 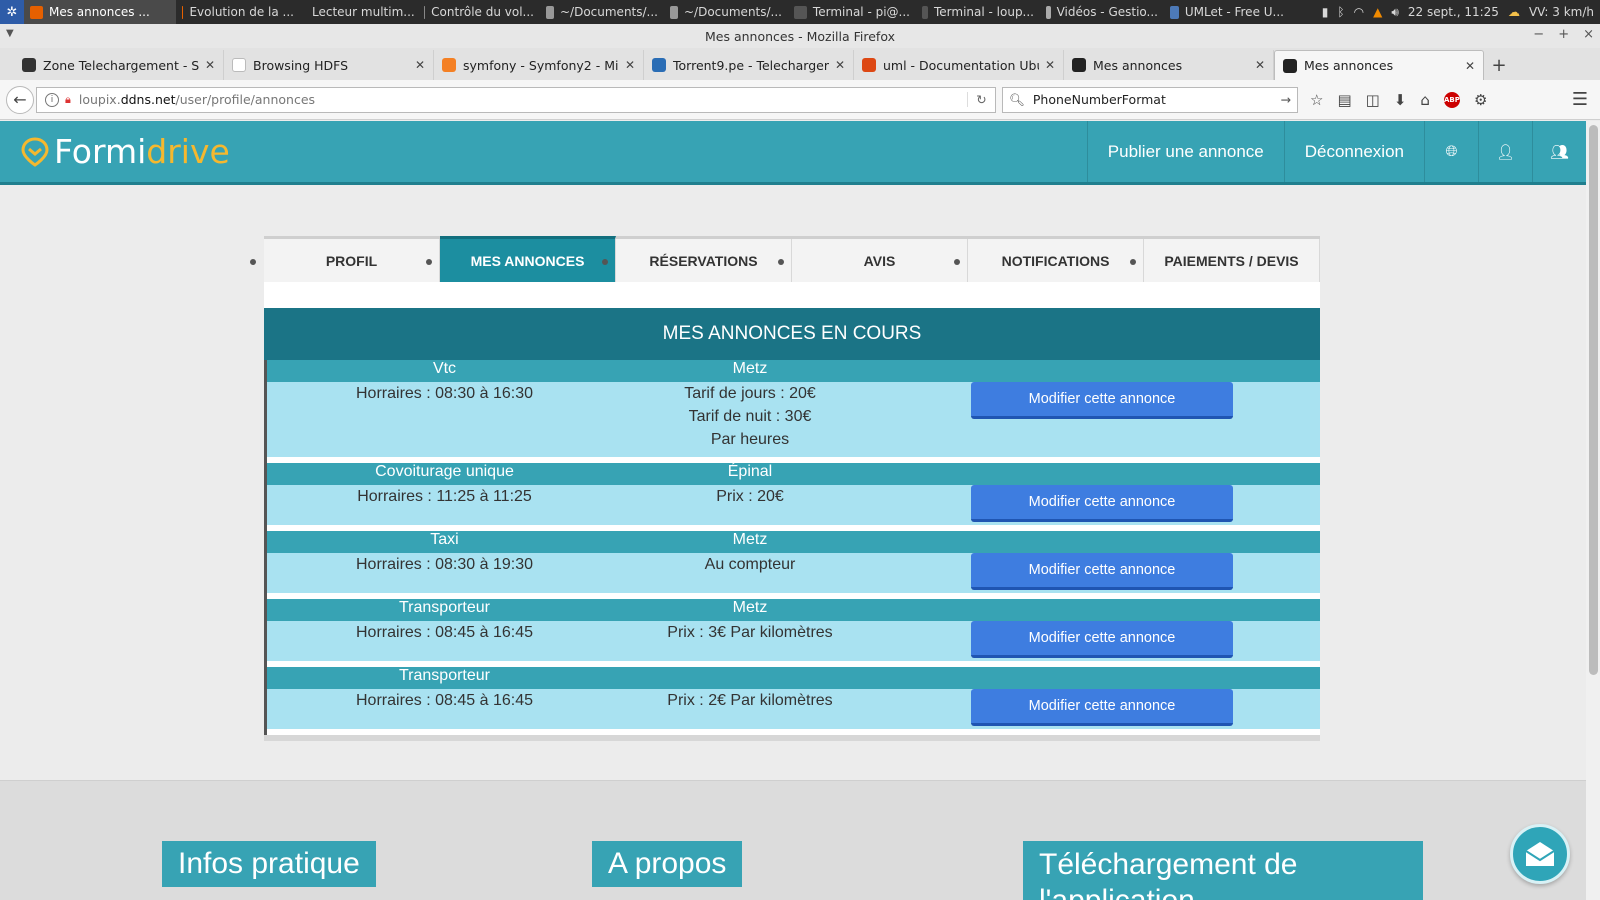 I want to click on listing-type: Transporteur, so click(x=444, y=675).